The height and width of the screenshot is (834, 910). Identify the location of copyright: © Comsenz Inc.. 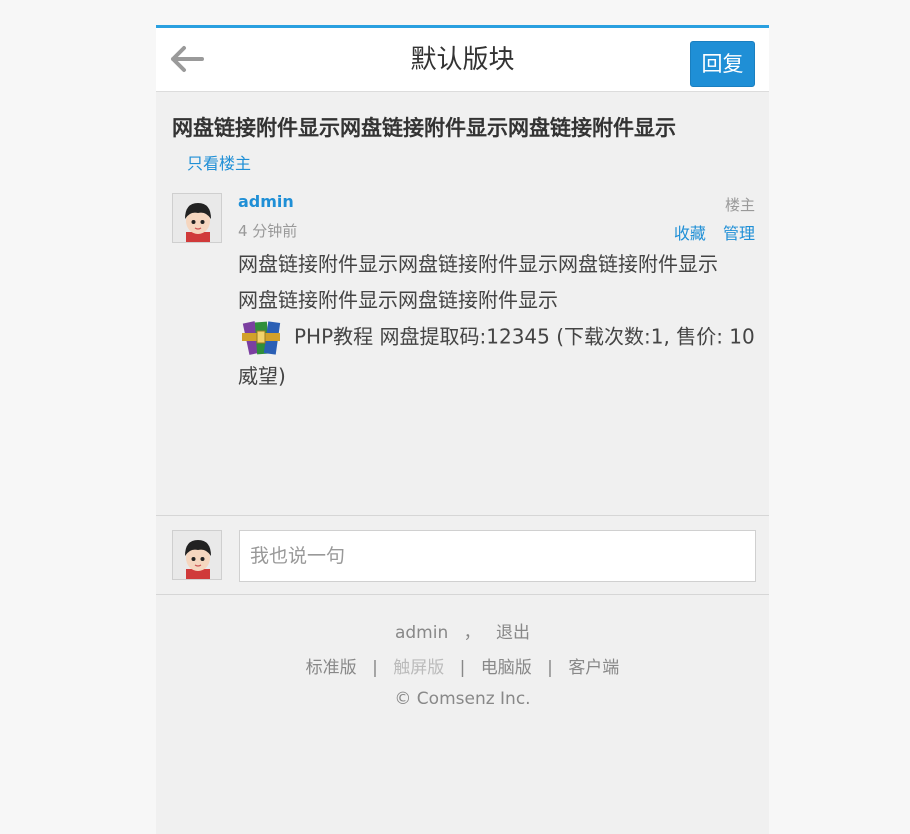
(462, 699).